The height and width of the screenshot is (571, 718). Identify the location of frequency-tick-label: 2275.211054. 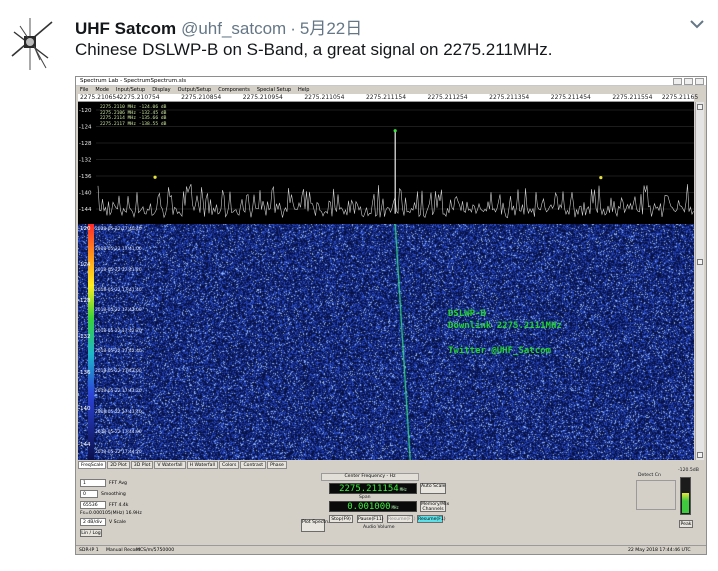
(324, 97).